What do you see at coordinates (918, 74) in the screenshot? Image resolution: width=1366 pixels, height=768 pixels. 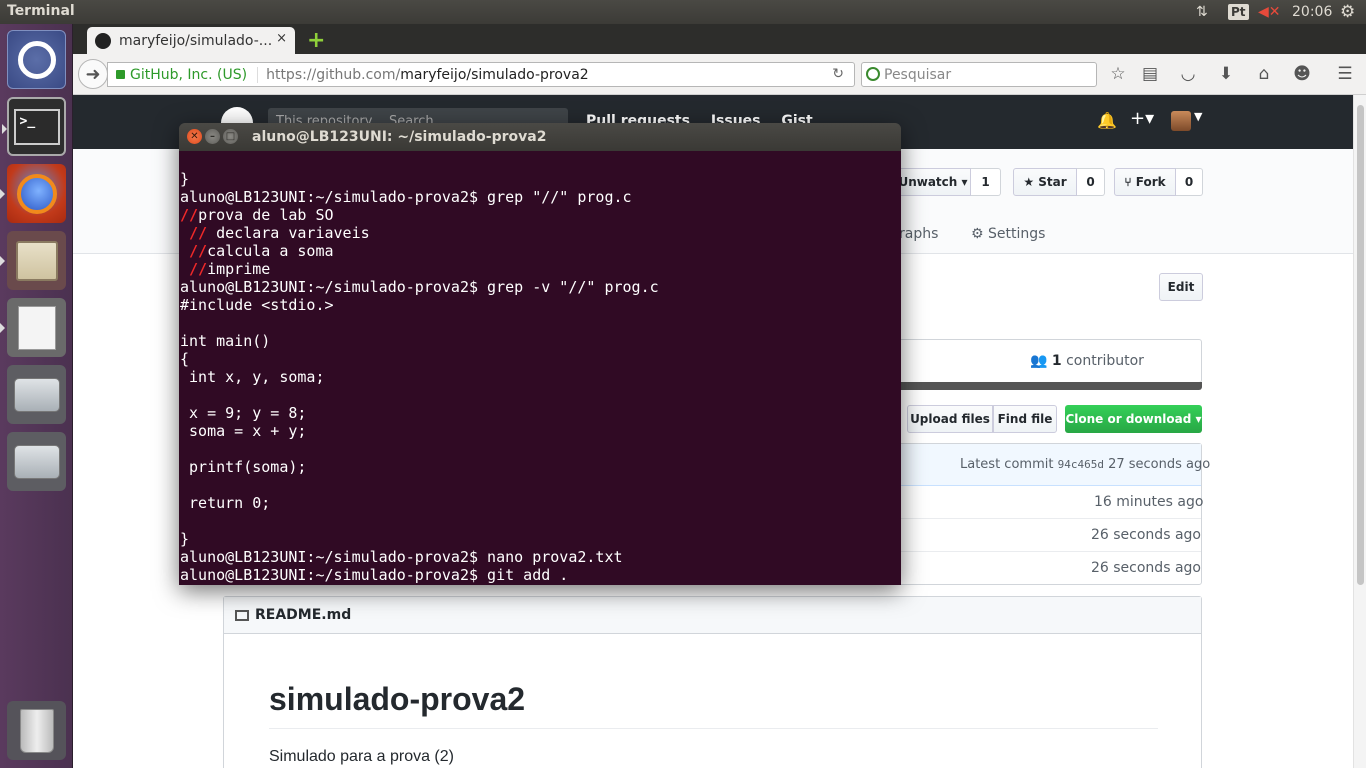 I see `search-placeholder: Pesquisar` at bounding box center [918, 74].